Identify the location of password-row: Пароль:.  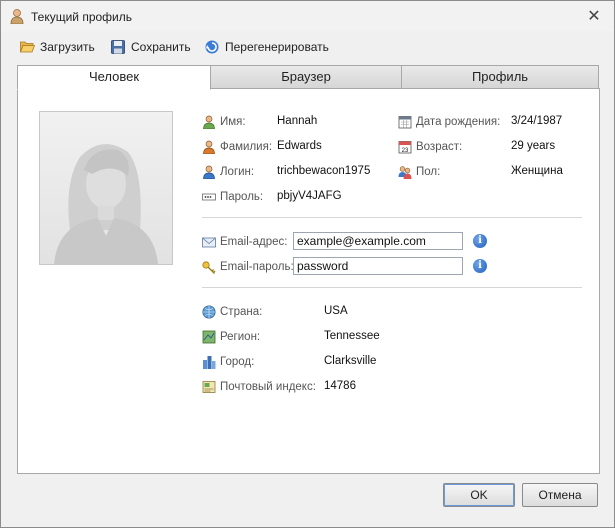
(232, 197).